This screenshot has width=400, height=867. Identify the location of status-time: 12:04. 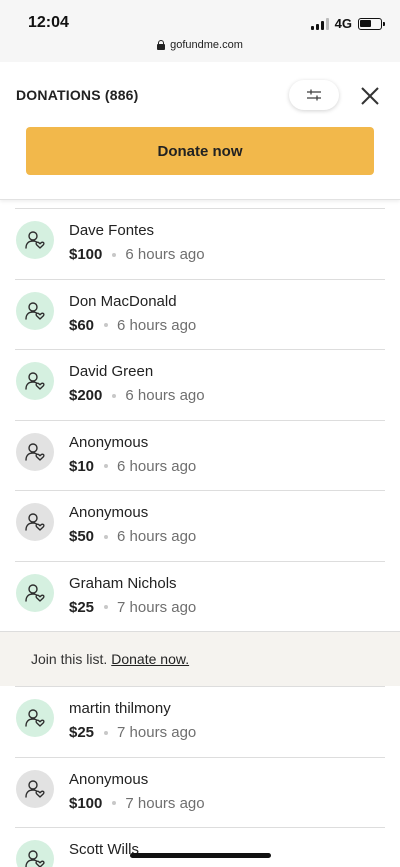
(48, 22).